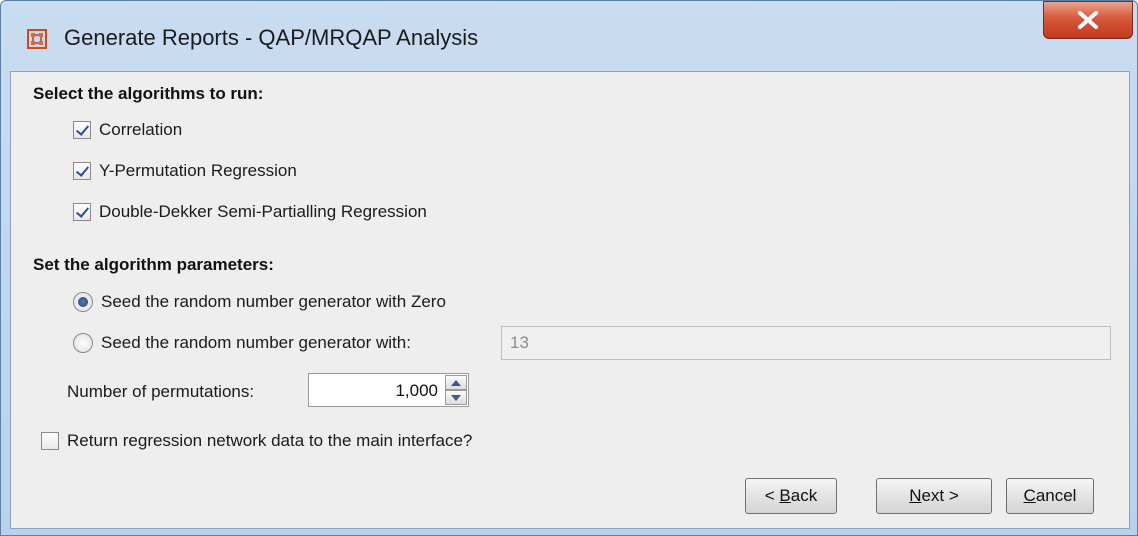  I want to click on checkbox-y-permutation-regression: Y-Permutation Regression, so click(185, 171).